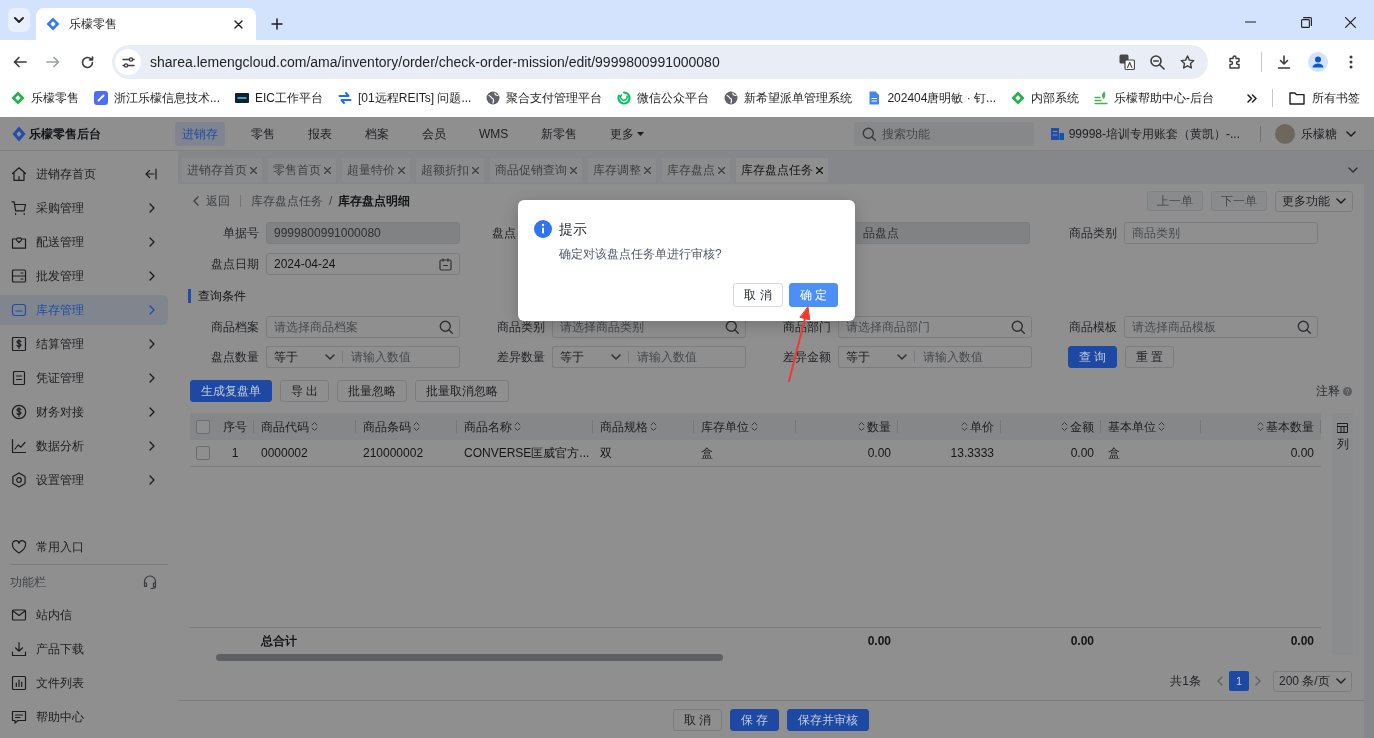 The image size is (1374, 738). What do you see at coordinates (363, 327) in the screenshot?
I see `search-field: 请选择商品档案` at bounding box center [363, 327].